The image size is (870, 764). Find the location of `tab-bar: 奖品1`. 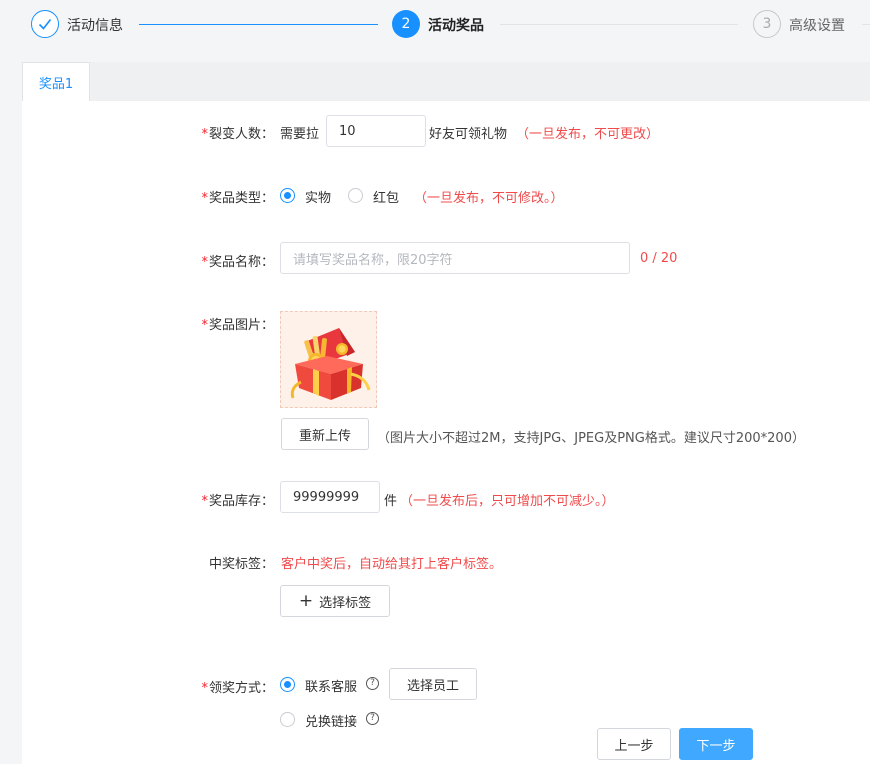

tab-bar: 奖品1 is located at coordinates (446, 81).